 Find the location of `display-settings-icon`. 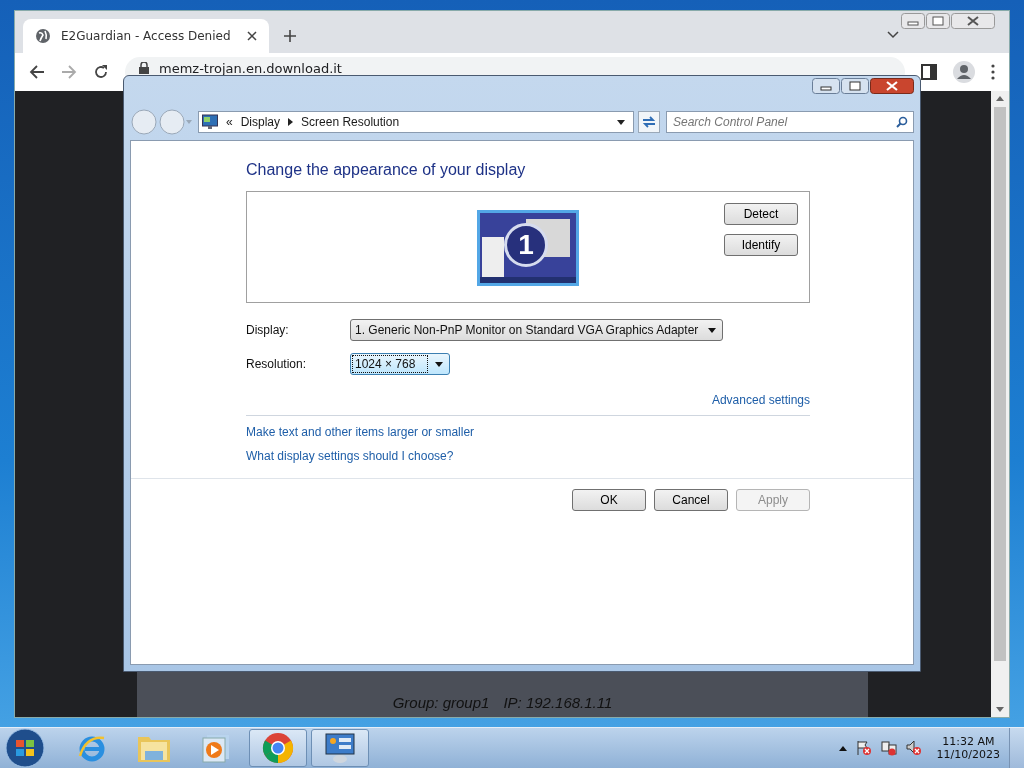

display-settings-icon is located at coordinates (340, 748).